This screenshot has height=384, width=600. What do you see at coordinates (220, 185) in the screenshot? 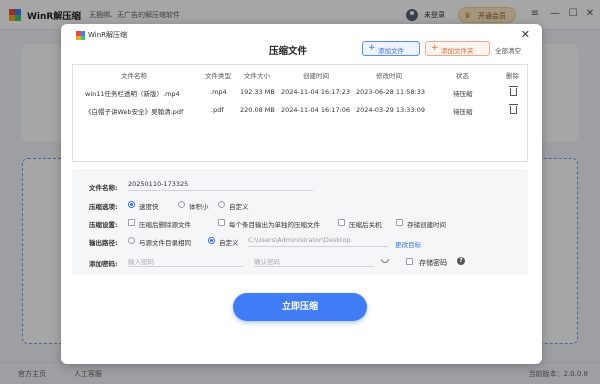
I see `filename-input: 20250110-173325` at bounding box center [220, 185].